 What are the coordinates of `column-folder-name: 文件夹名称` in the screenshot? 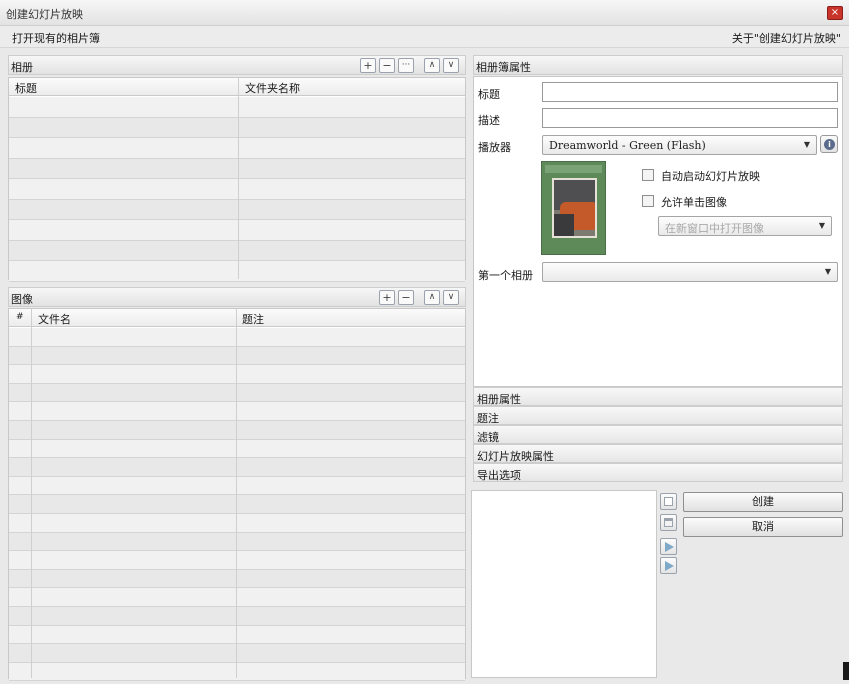 It's located at (272, 88).